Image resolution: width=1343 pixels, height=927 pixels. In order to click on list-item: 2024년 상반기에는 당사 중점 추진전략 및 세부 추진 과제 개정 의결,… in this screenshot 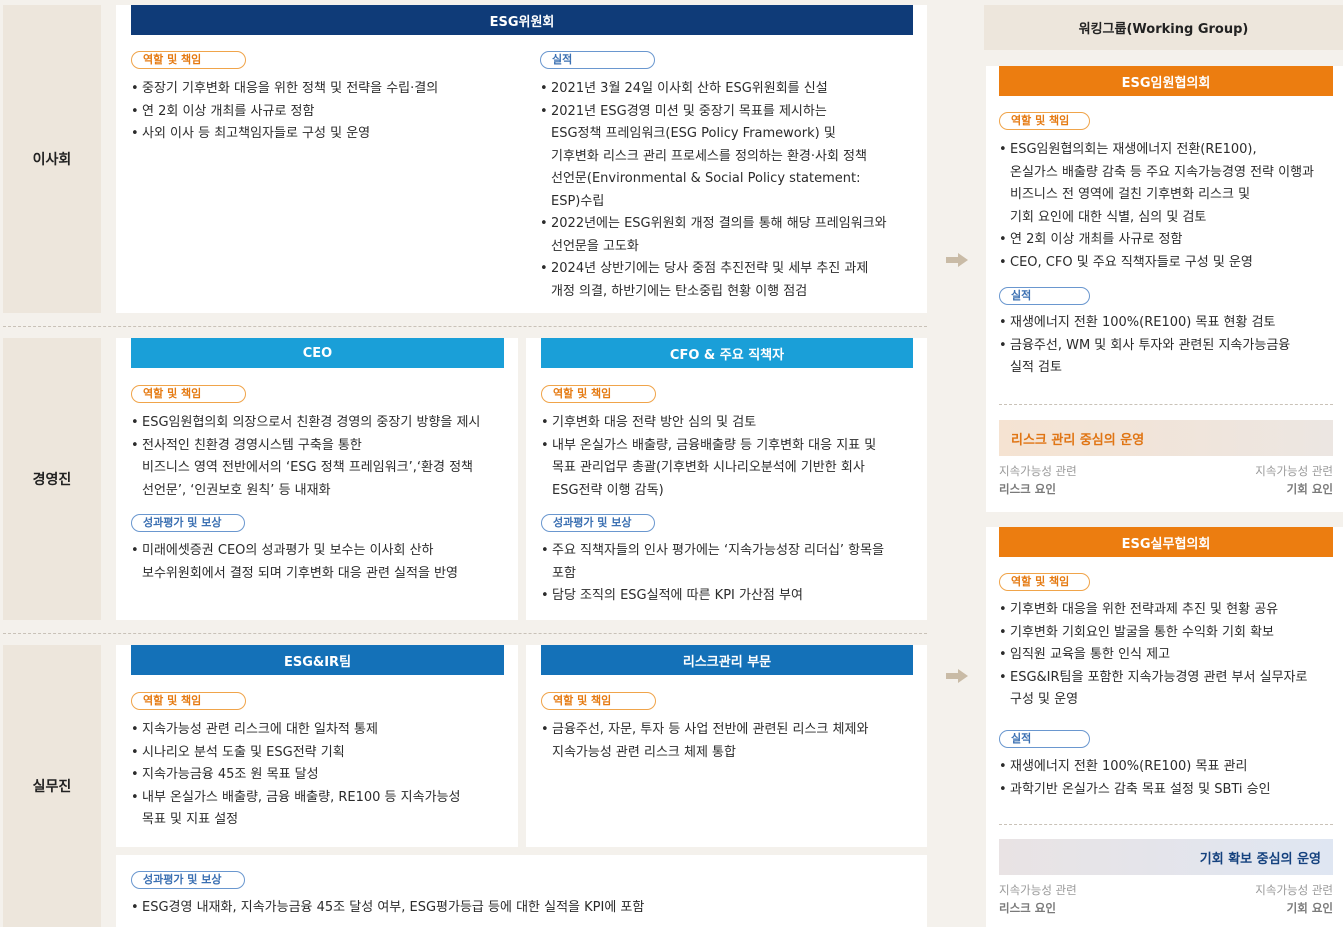, I will do `click(730, 280)`.